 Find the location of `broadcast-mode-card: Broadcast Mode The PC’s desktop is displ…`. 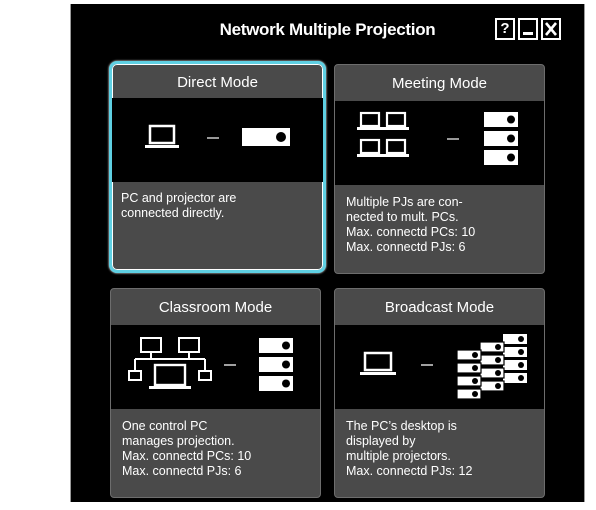

broadcast-mode-card: Broadcast Mode The PC’s desktop is displ… is located at coordinates (439, 393).